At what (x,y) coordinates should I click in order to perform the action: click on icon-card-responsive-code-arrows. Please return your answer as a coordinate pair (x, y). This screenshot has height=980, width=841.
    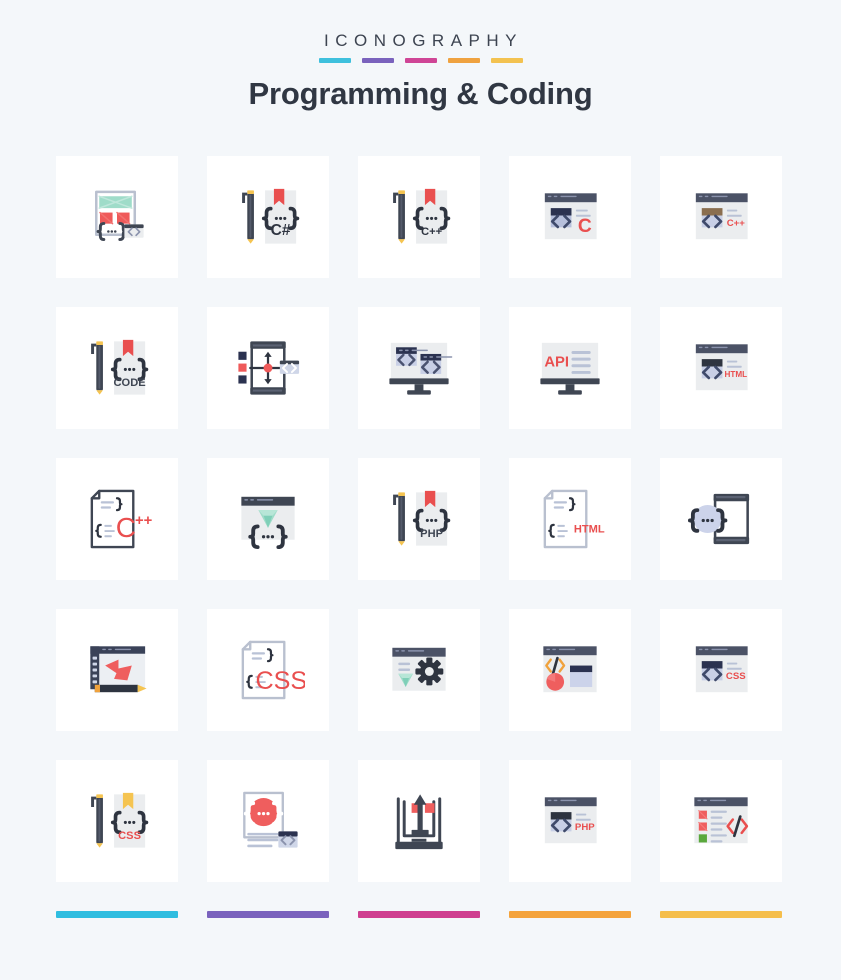
    Looking at the image, I should click on (268, 368).